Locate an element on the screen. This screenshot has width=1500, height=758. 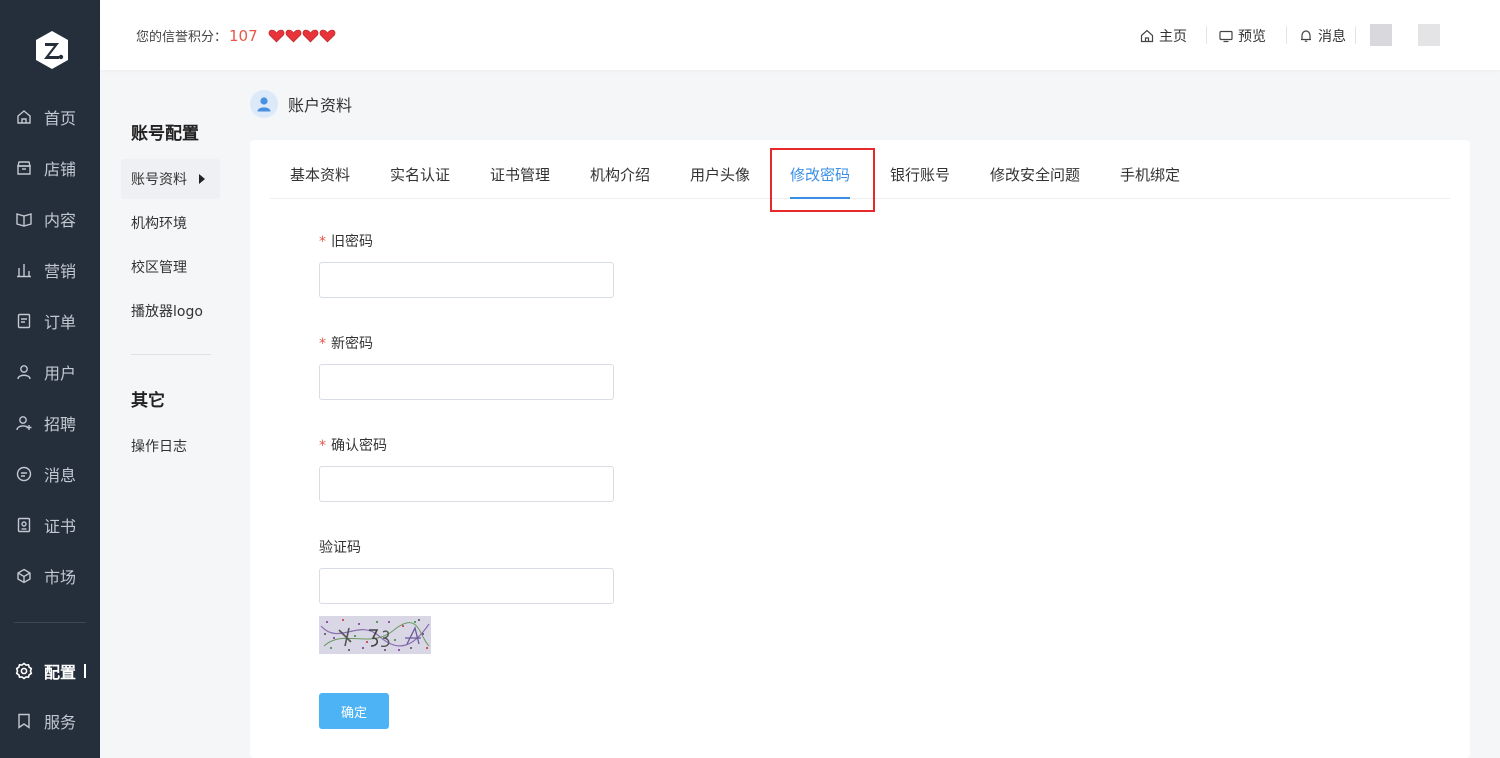
header-preview-label: 预览 is located at coordinates (1252, 37).